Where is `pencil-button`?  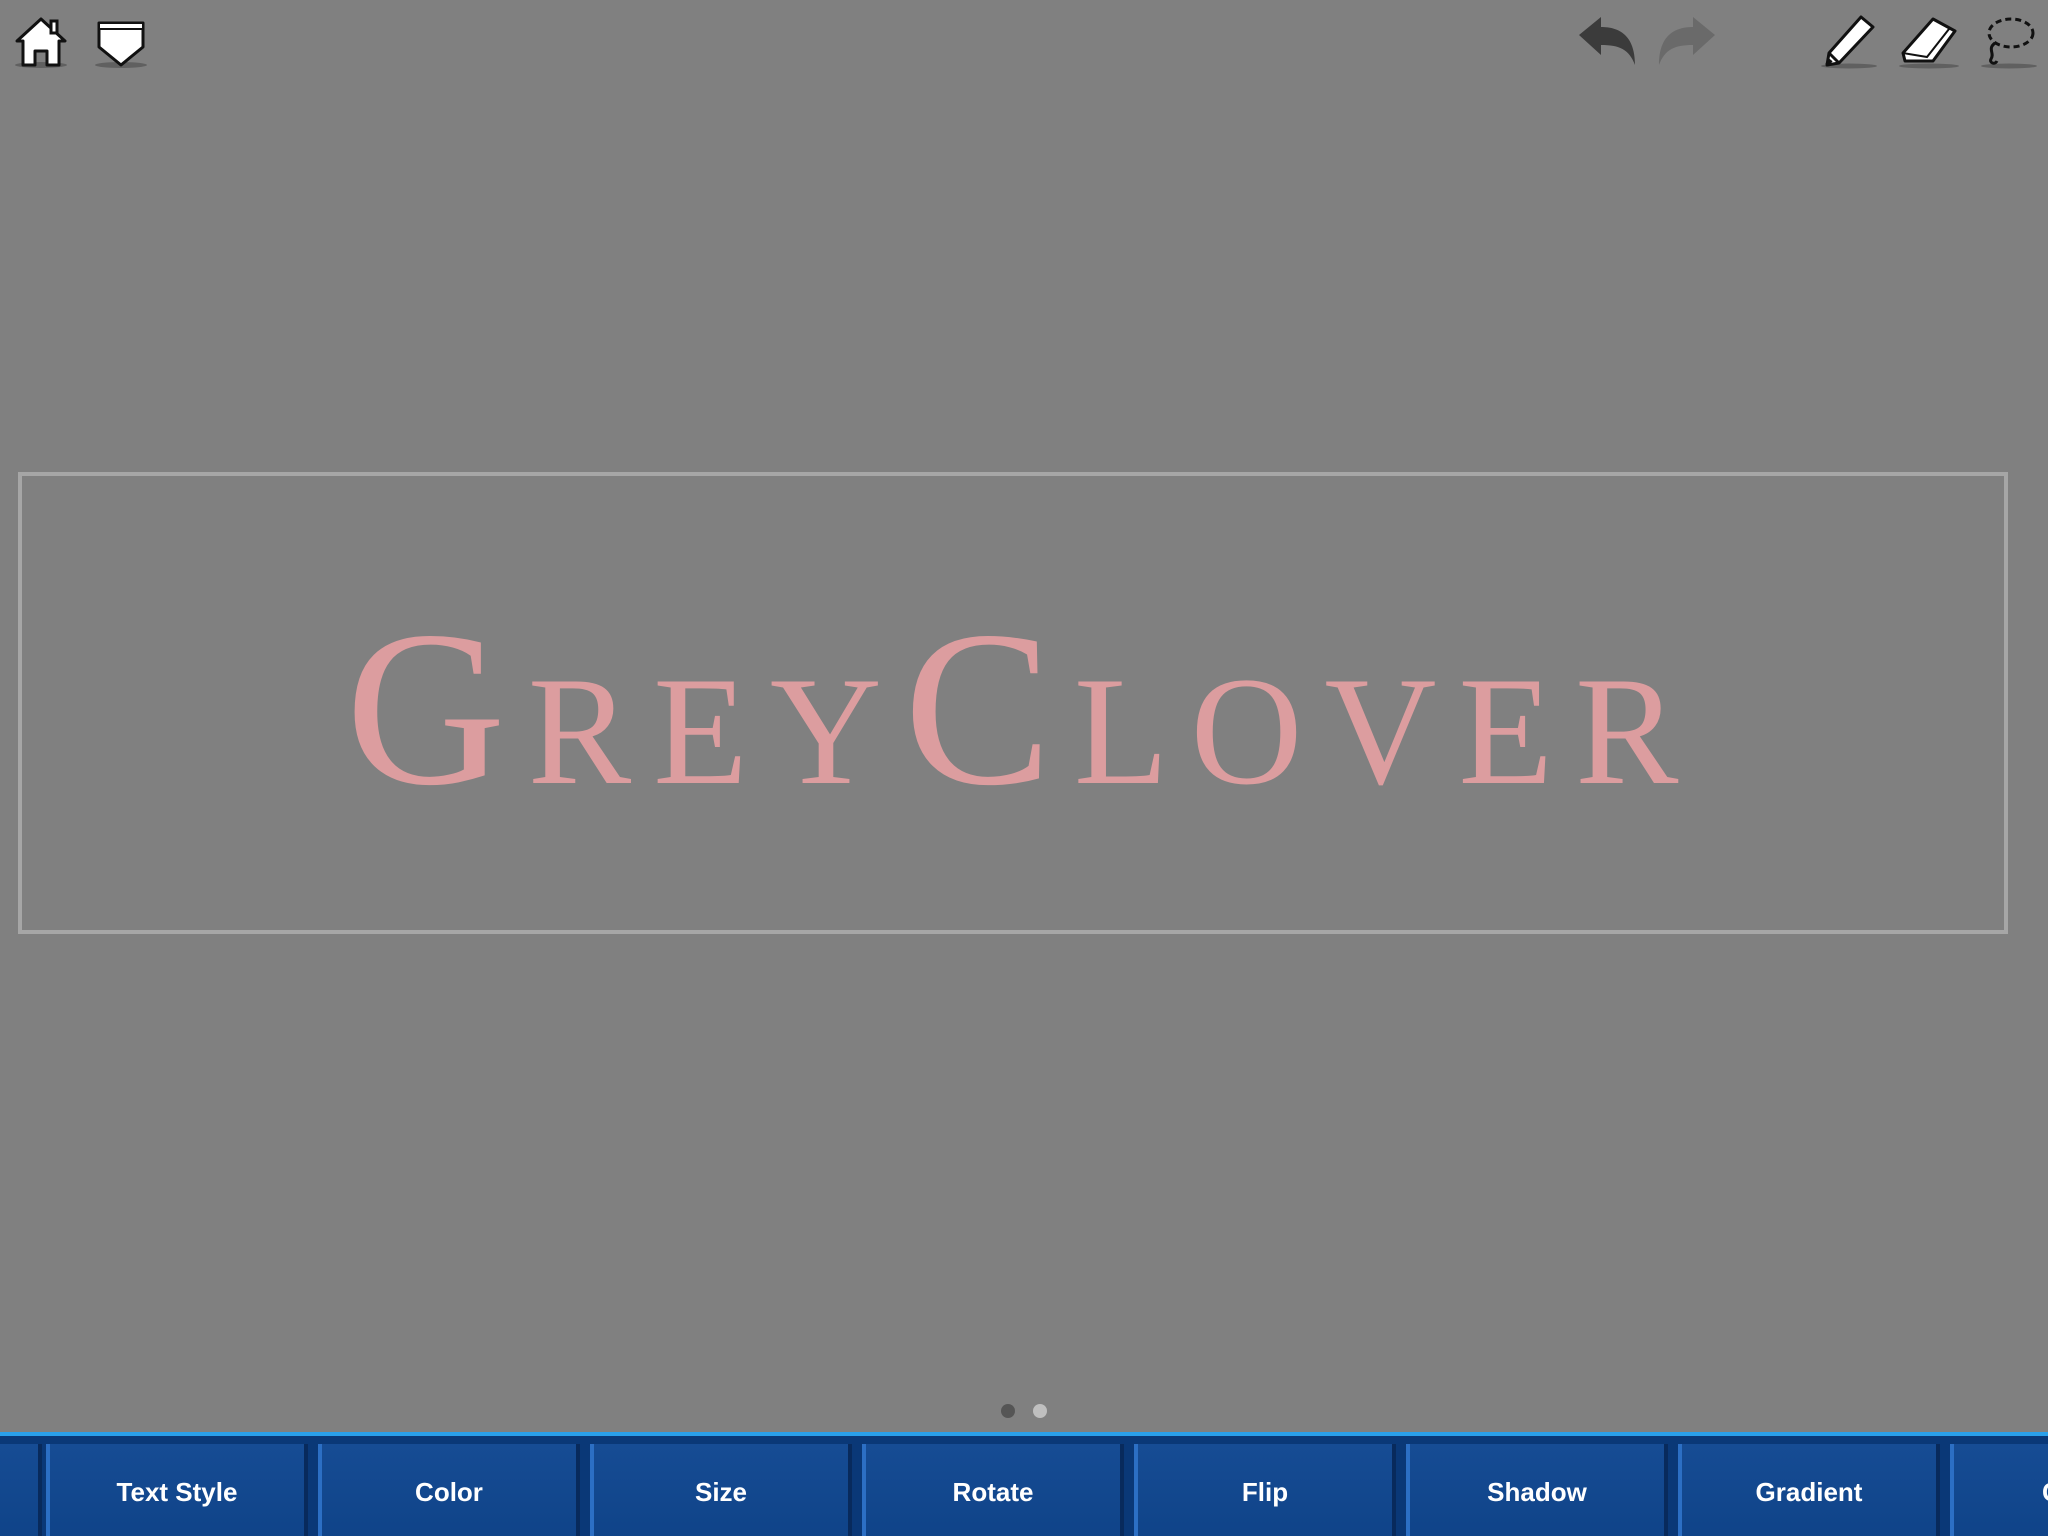
pencil-button is located at coordinates (1849, 41).